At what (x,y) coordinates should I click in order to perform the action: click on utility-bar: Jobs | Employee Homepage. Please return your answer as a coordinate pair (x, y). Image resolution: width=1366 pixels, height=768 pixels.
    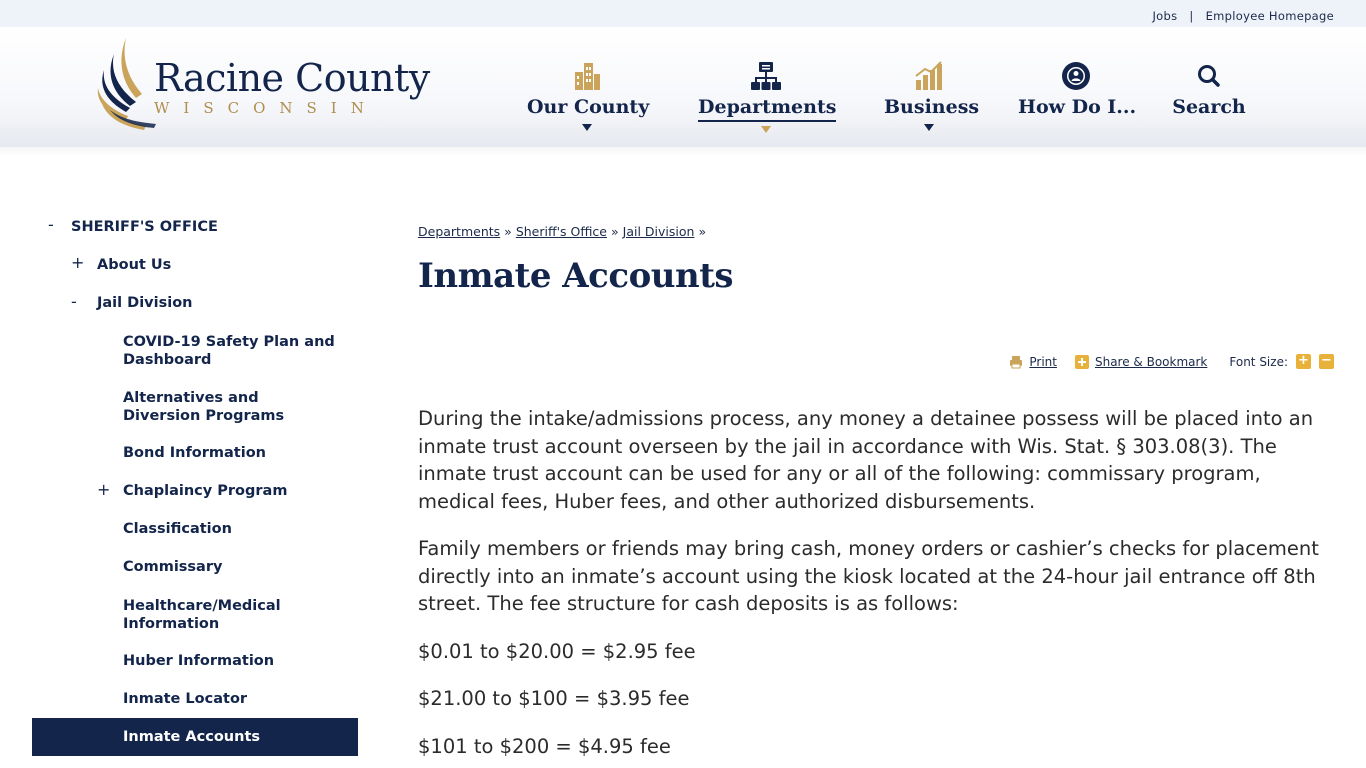
    Looking at the image, I should click on (683, 13).